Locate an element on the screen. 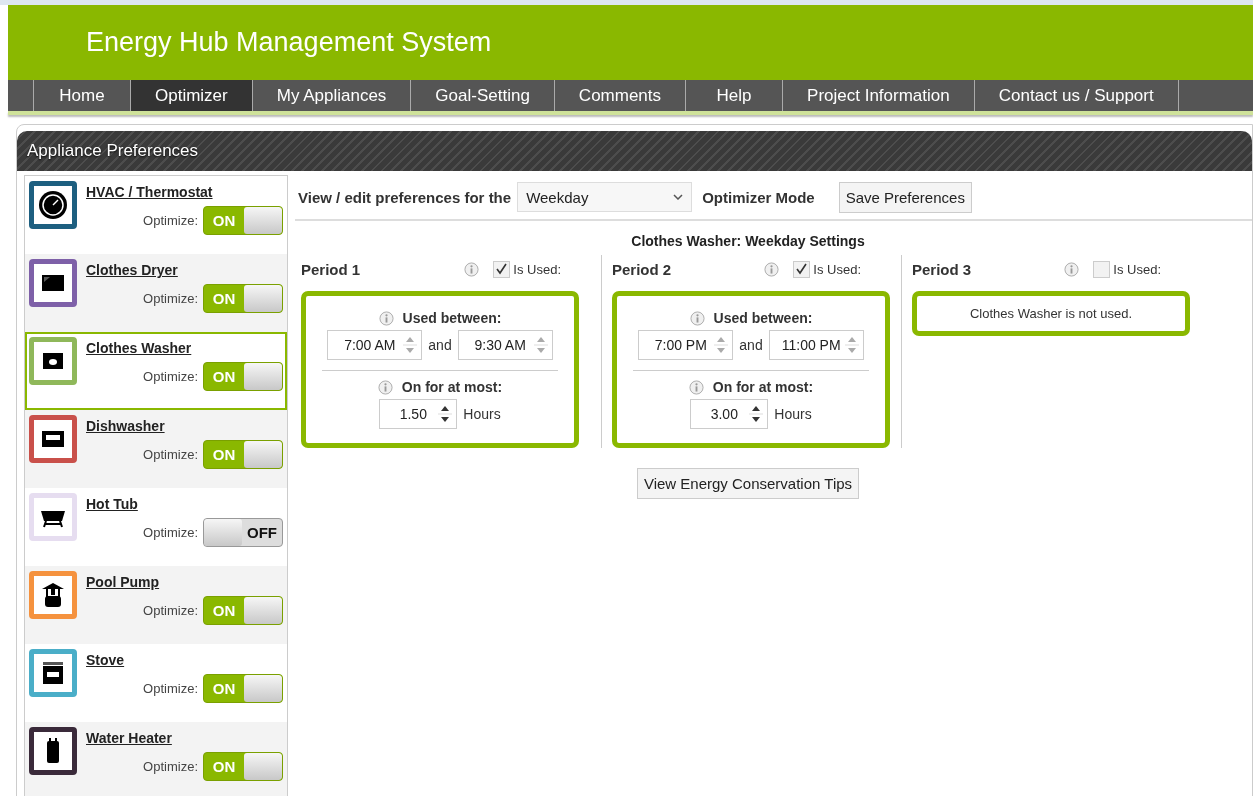 This screenshot has width=1253, height=796. period-label: Period 3 is located at coordinates (942, 269).